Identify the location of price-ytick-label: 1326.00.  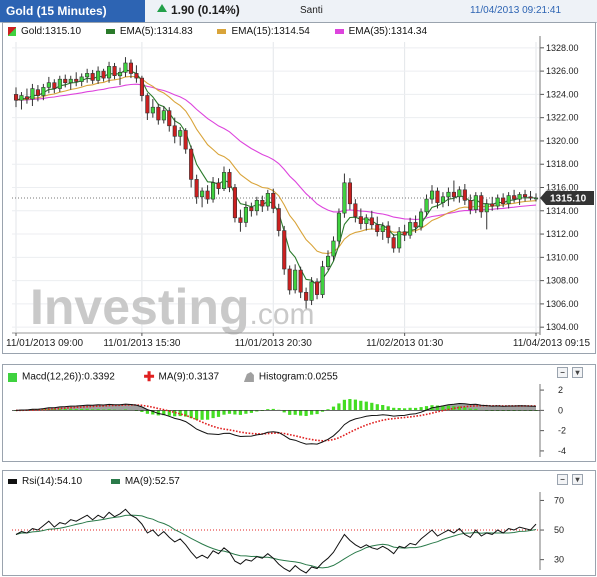
(562, 71).